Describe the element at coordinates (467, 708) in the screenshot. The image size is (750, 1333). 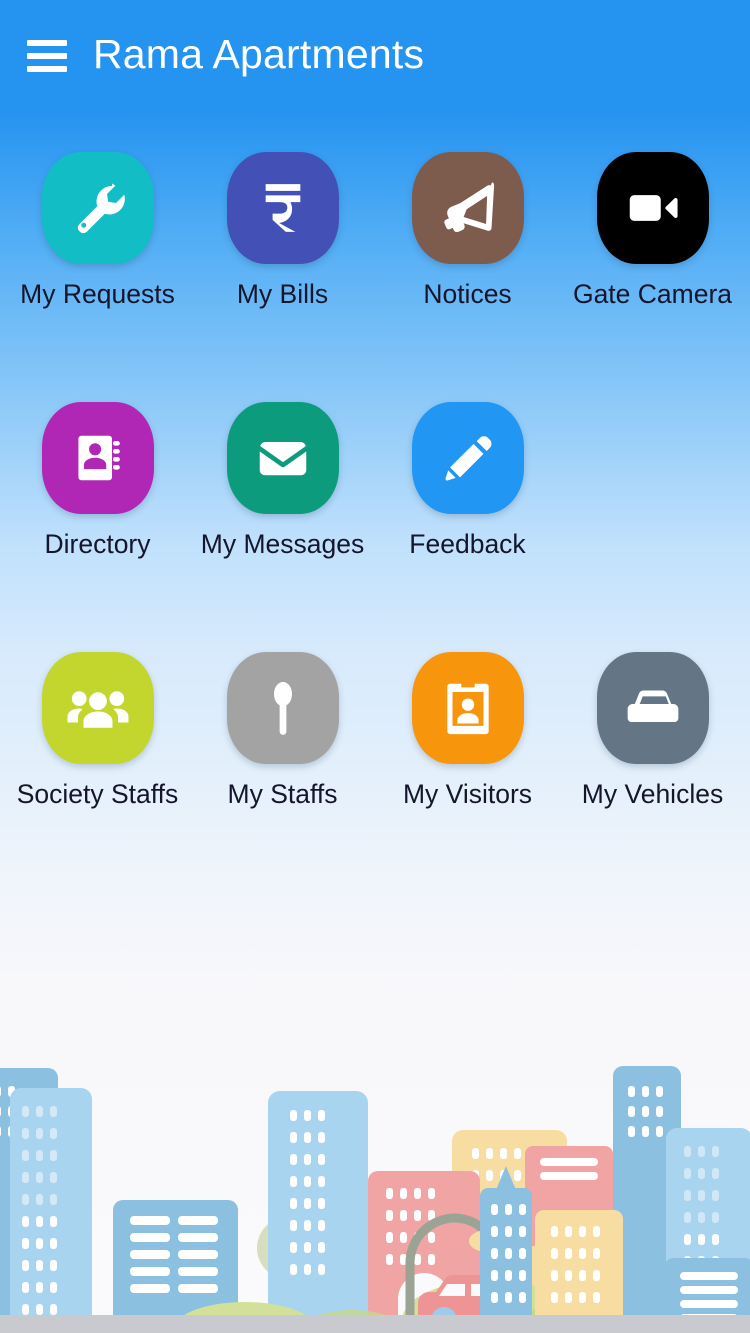
I see `id-badge-icon` at that location.